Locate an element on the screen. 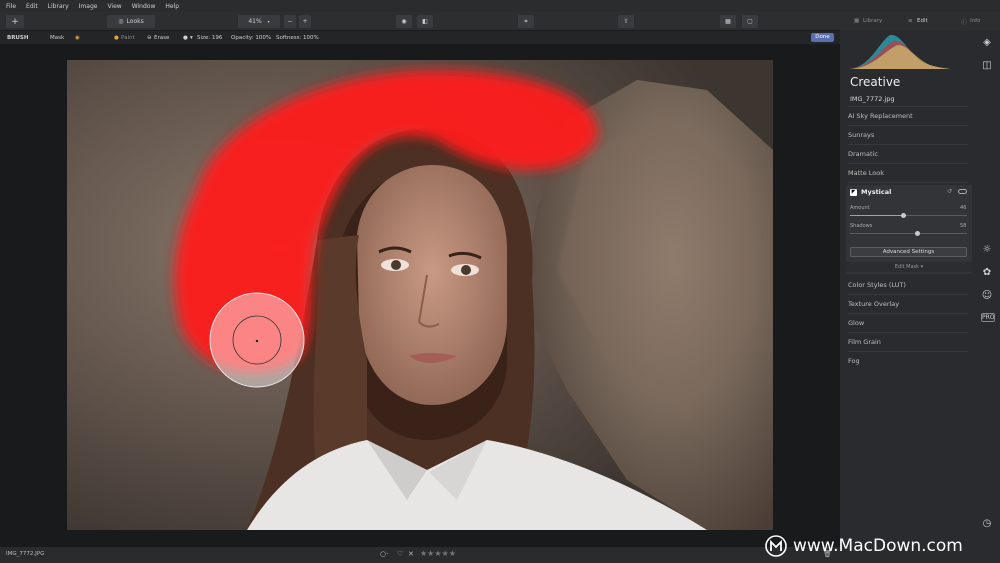 This screenshot has height=563, width=1000. advanced-settings-button: Advanced Settings is located at coordinates (908, 252).